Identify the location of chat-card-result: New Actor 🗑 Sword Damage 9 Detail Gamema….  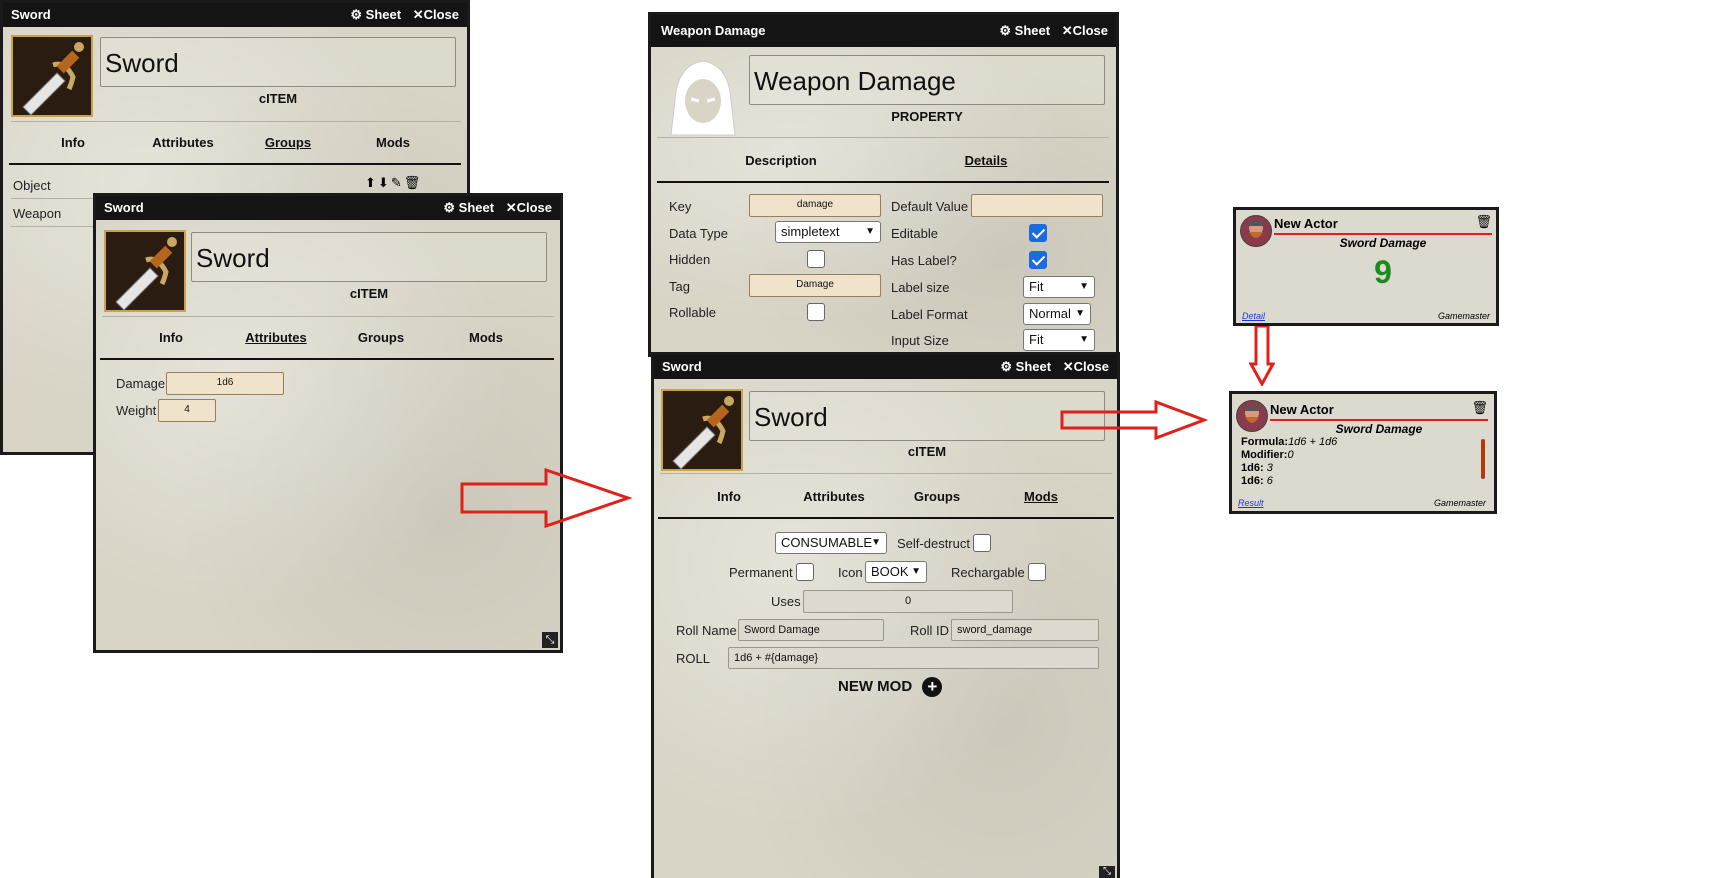
(1366, 266).